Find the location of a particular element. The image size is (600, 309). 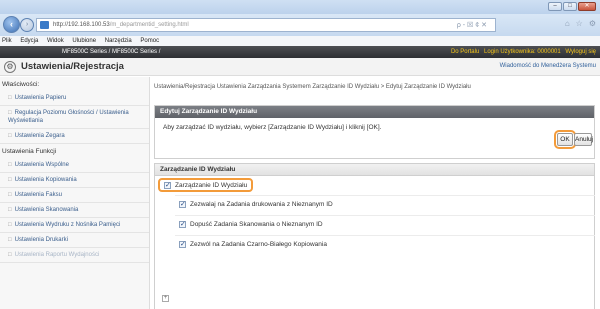

cancel-button: Anuluj is located at coordinates (583, 139).